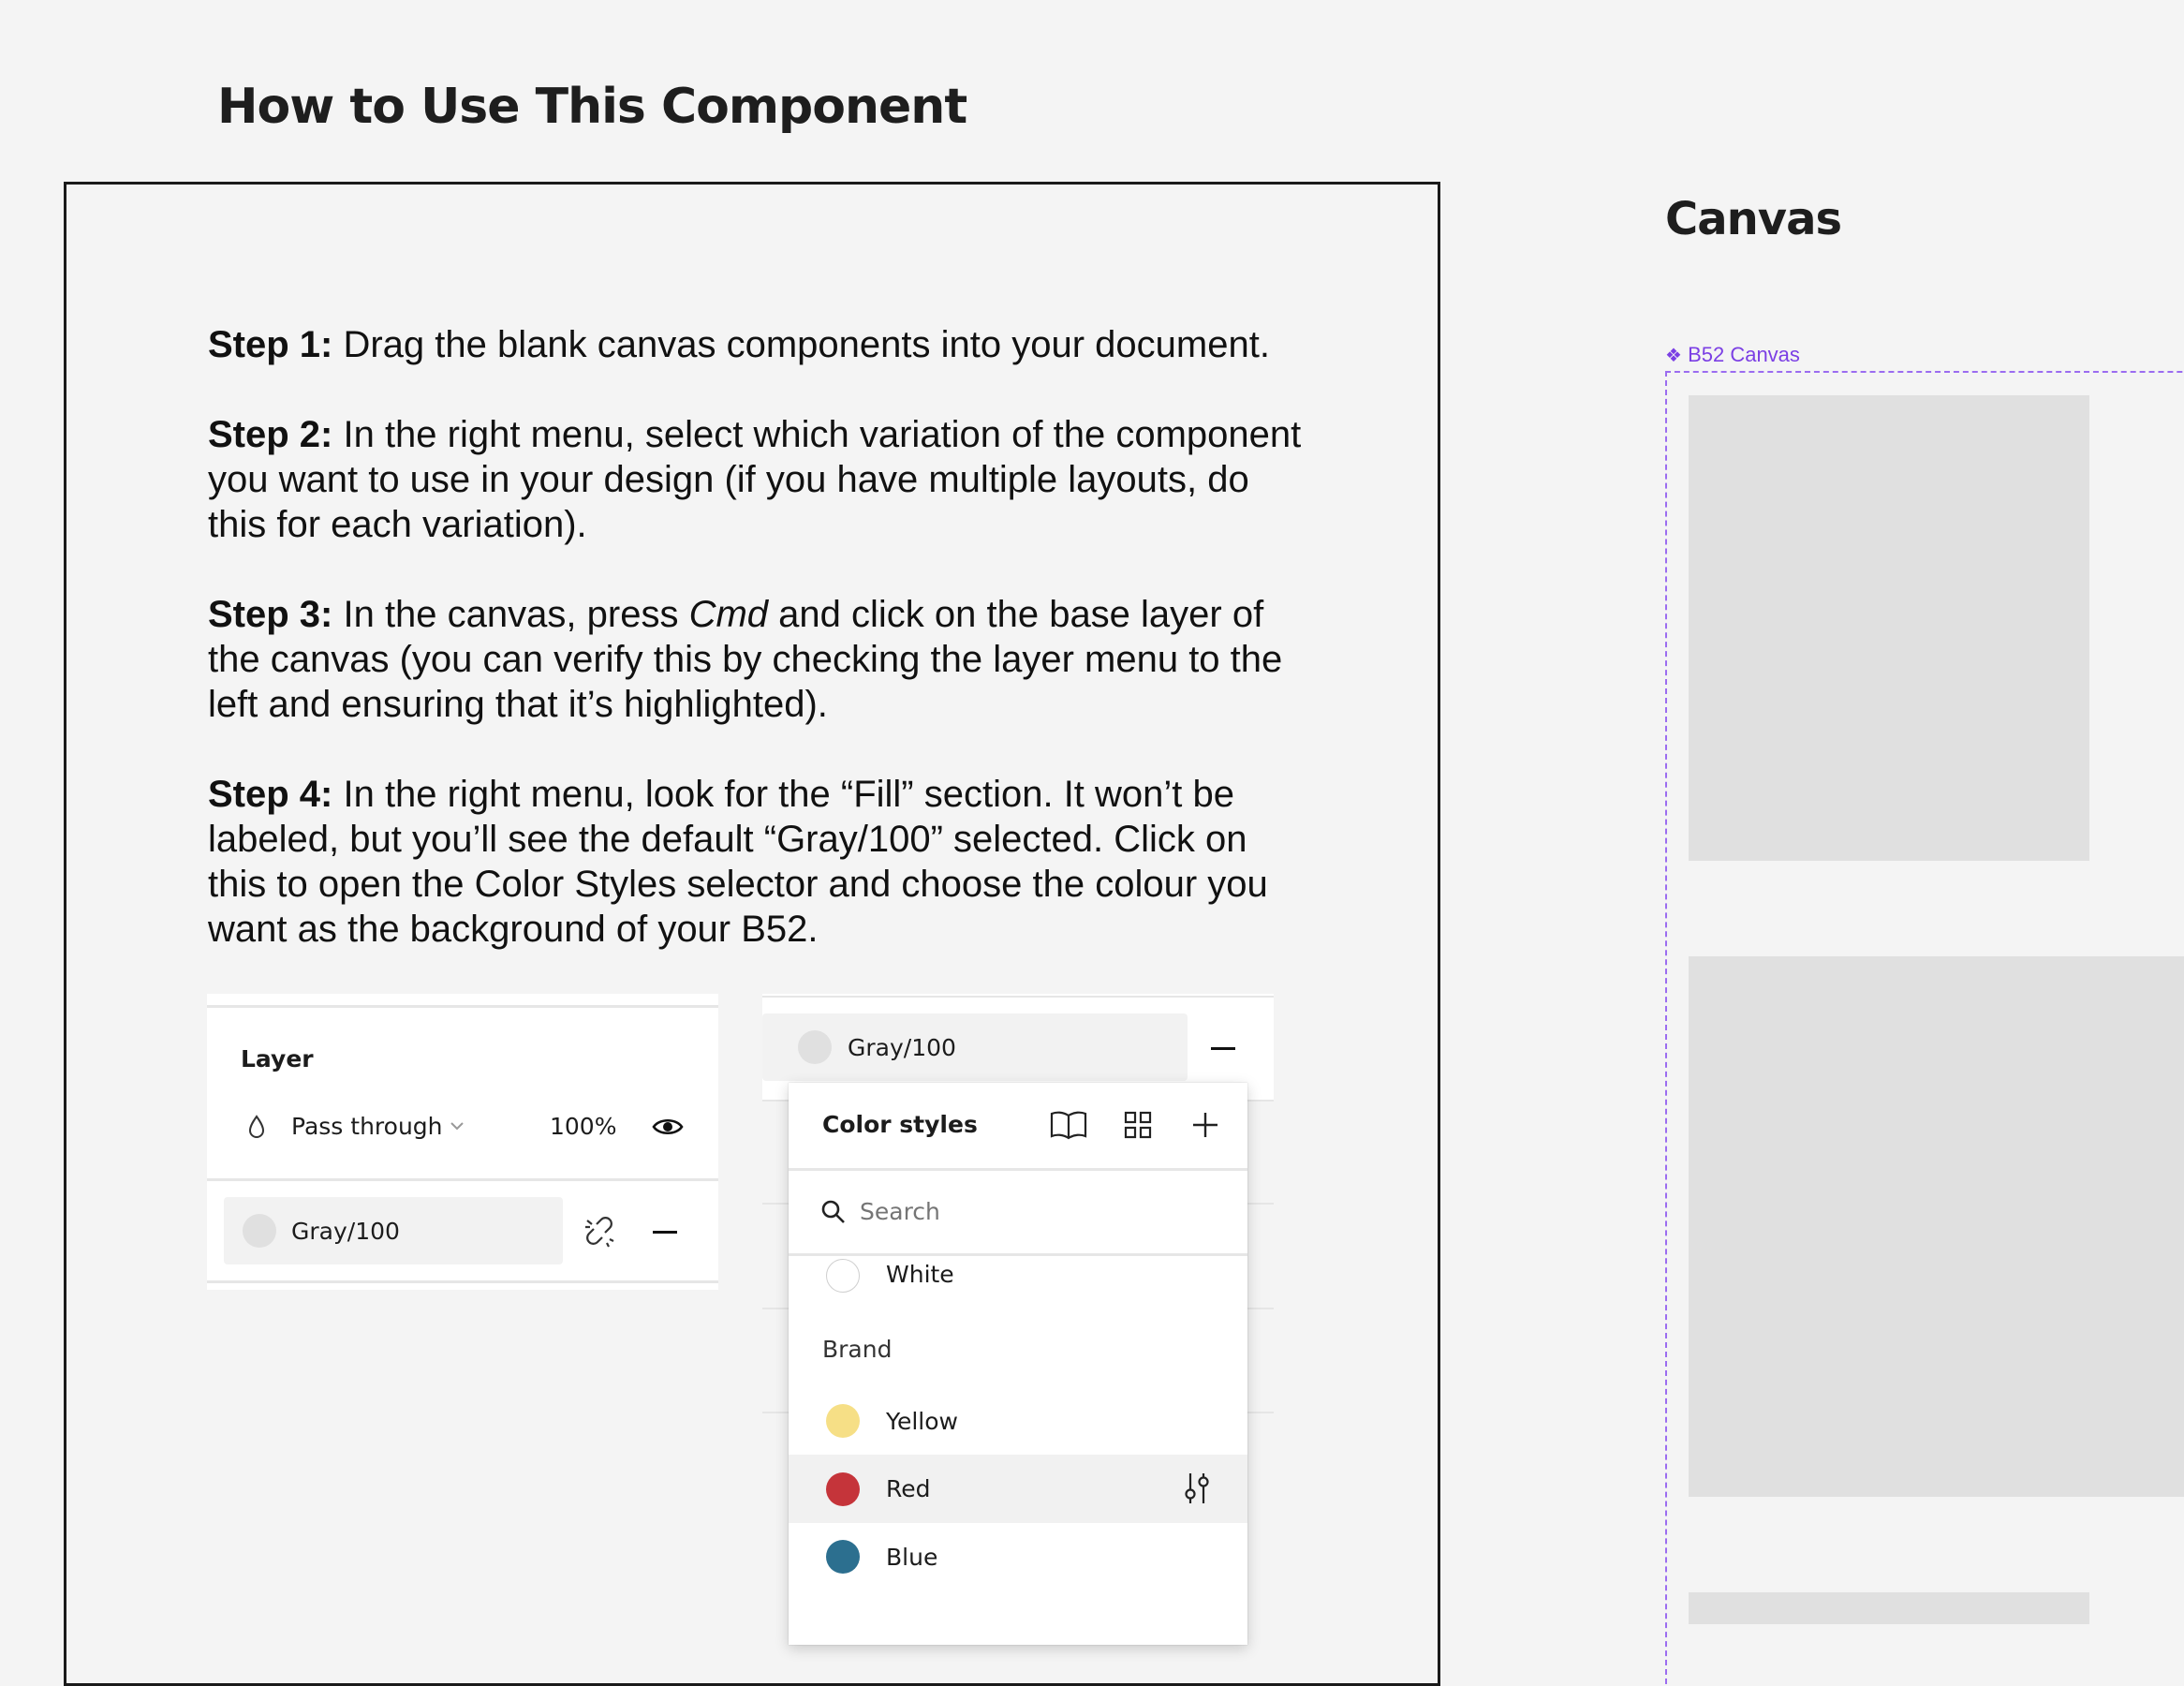  What do you see at coordinates (1673, 356) in the screenshot?
I see `component-icon: ❖` at bounding box center [1673, 356].